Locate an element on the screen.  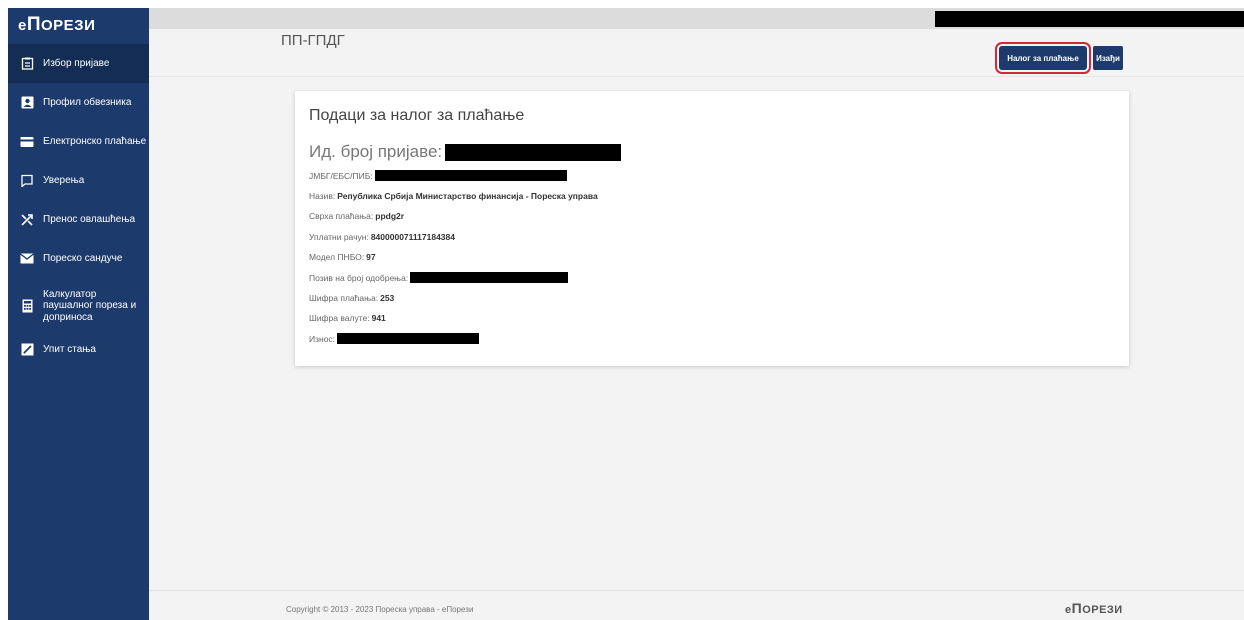
sidebar-item-uverenja: Уверења is located at coordinates (78, 180).